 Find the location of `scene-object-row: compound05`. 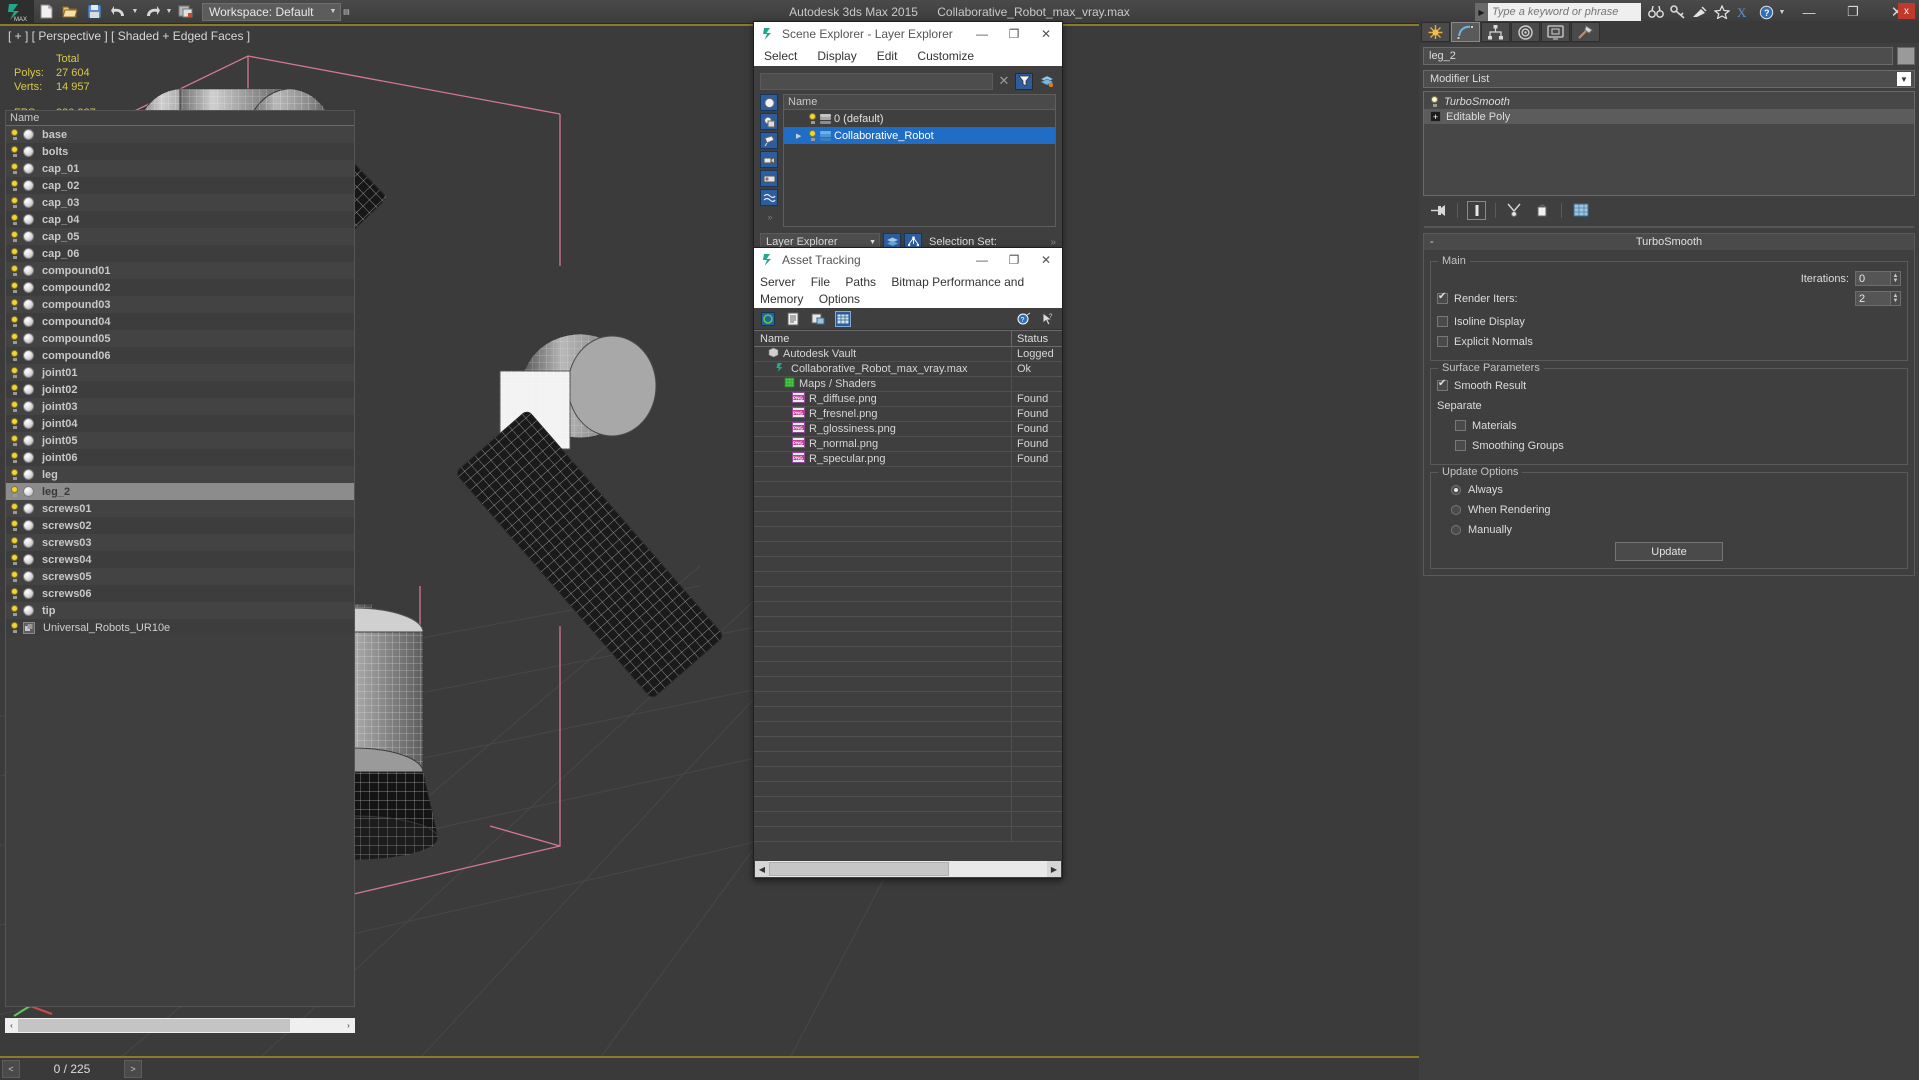

scene-object-row: compound05 is located at coordinates (180, 338).